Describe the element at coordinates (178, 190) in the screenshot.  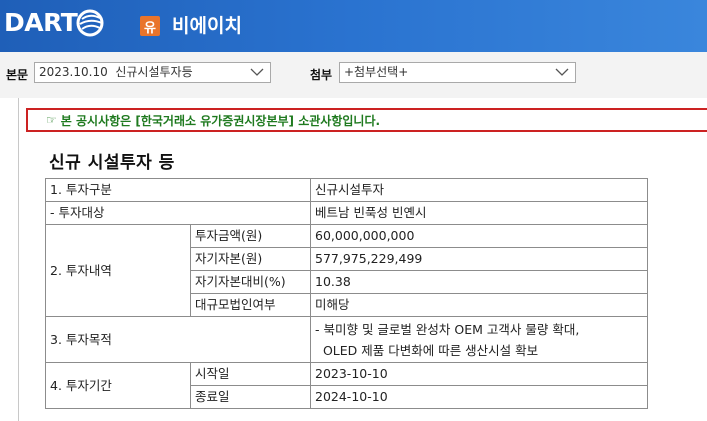
I see `investment-type-label: 1. 투자구분` at that location.